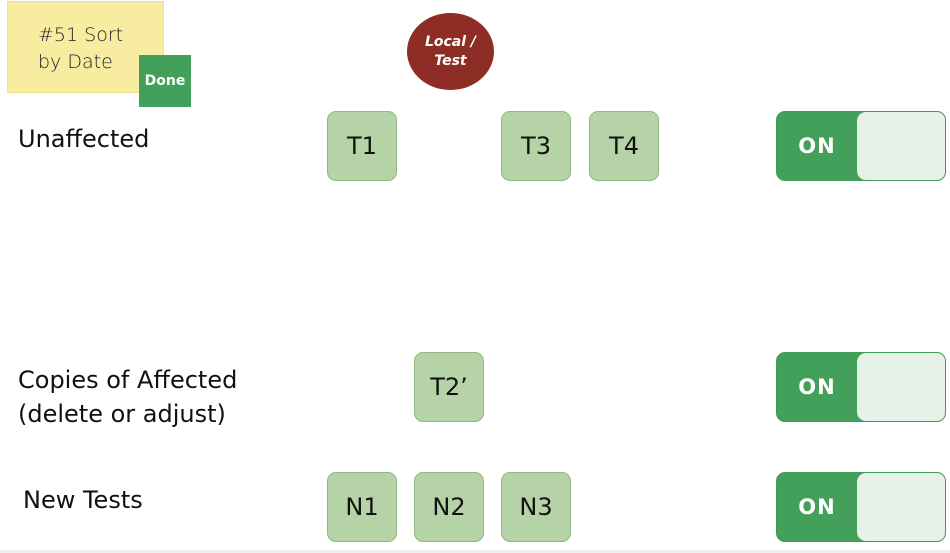 The image size is (950, 553). I want to click on environment-badge: Local / Test, so click(450, 51).